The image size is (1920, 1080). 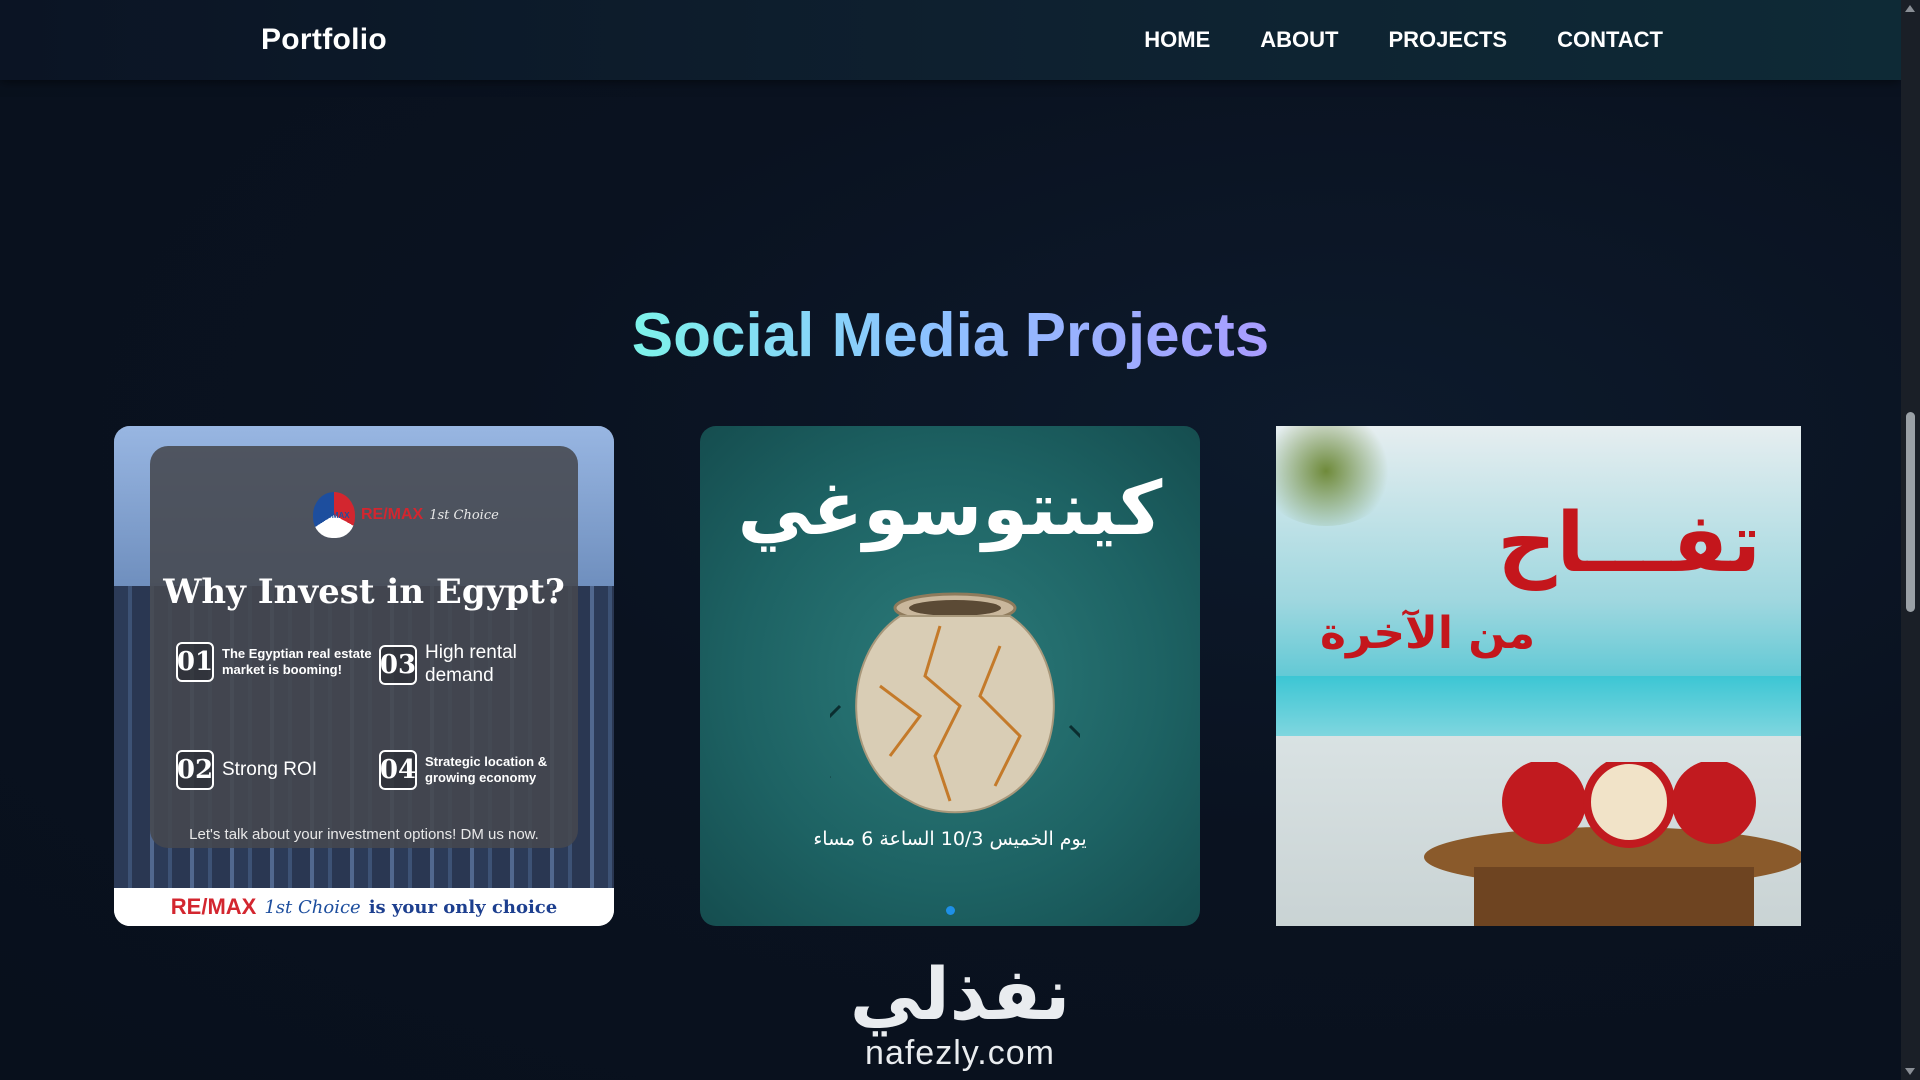 I want to click on nav-link-home: HOME, so click(x=1177, y=40).